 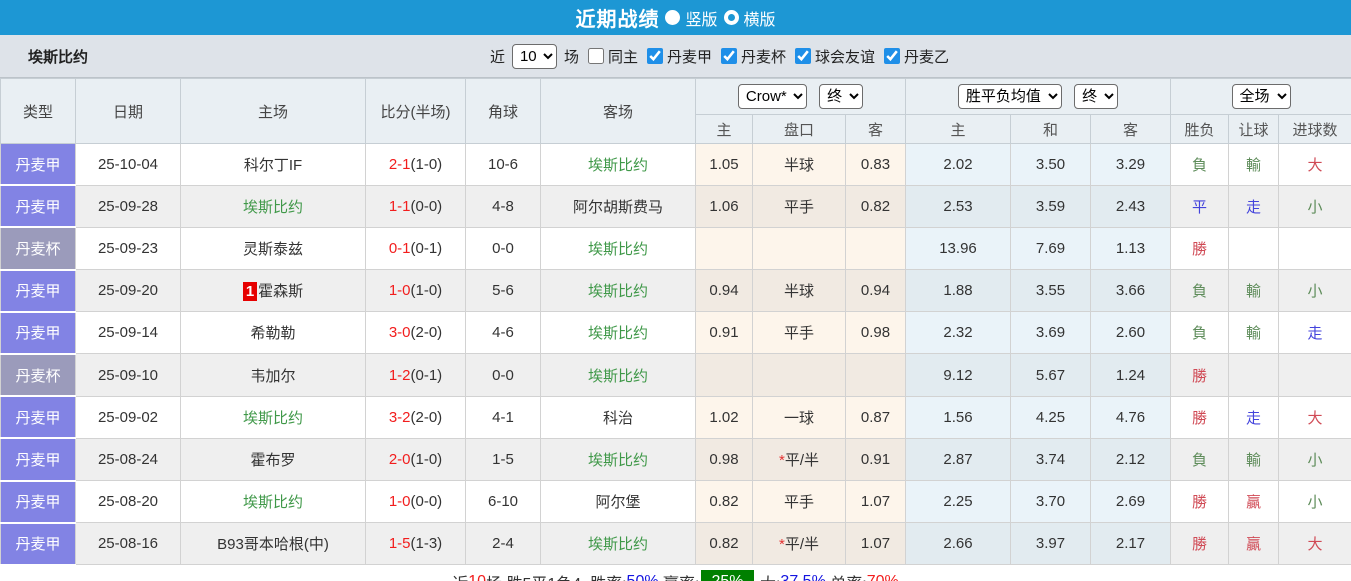 What do you see at coordinates (415, 544) in the screenshot?
I see `cell-score: 1-5(1-3)` at bounding box center [415, 544].